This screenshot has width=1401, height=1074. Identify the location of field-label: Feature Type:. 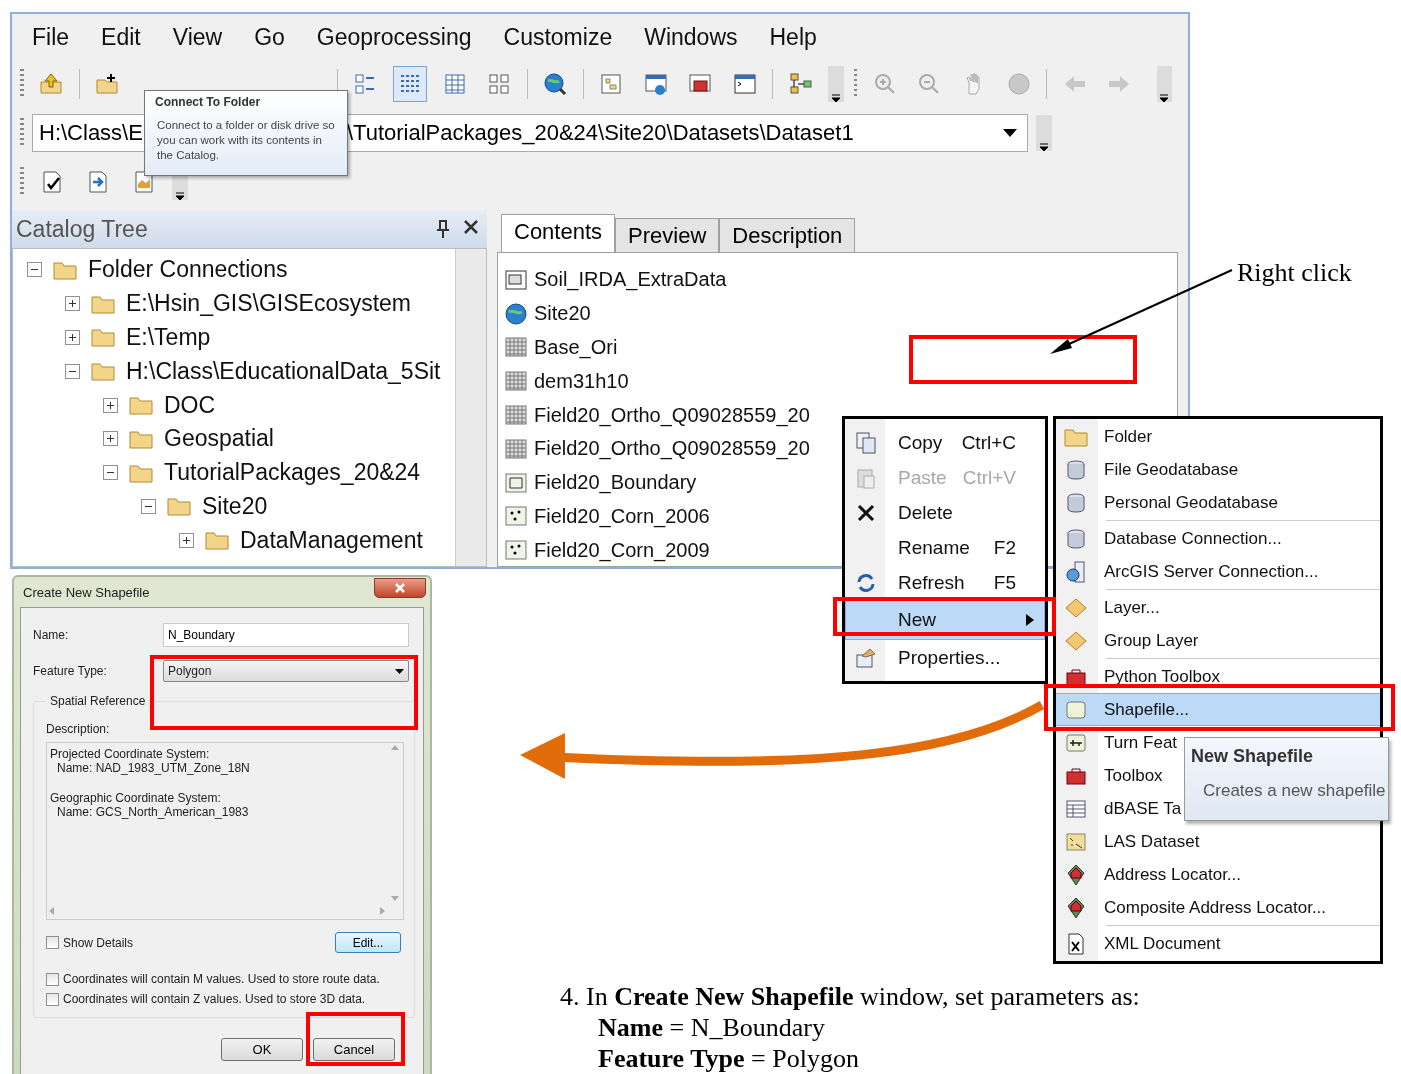
(70, 671).